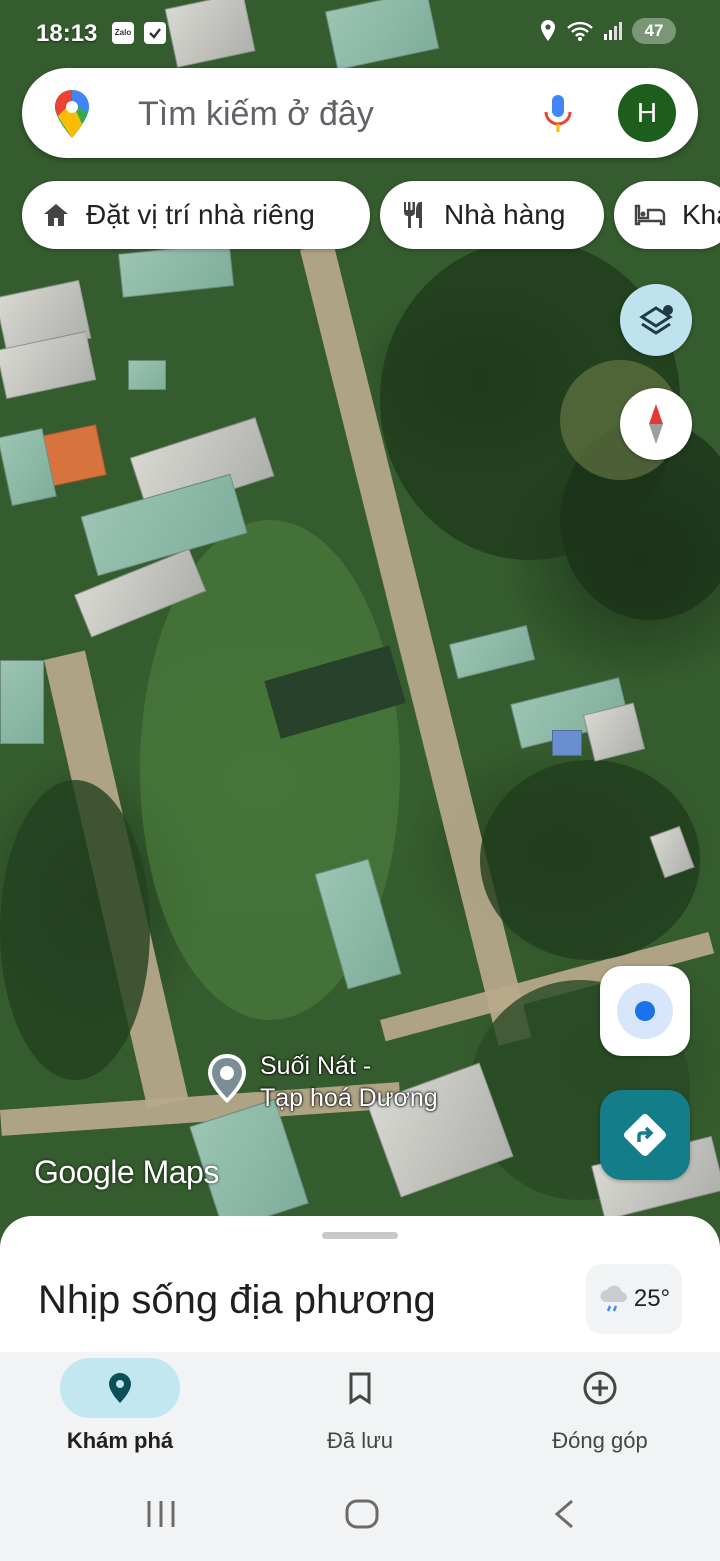  What do you see at coordinates (67, 33) in the screenshot?
I see `status-time: 18:13` at bounding box center [67, 33].